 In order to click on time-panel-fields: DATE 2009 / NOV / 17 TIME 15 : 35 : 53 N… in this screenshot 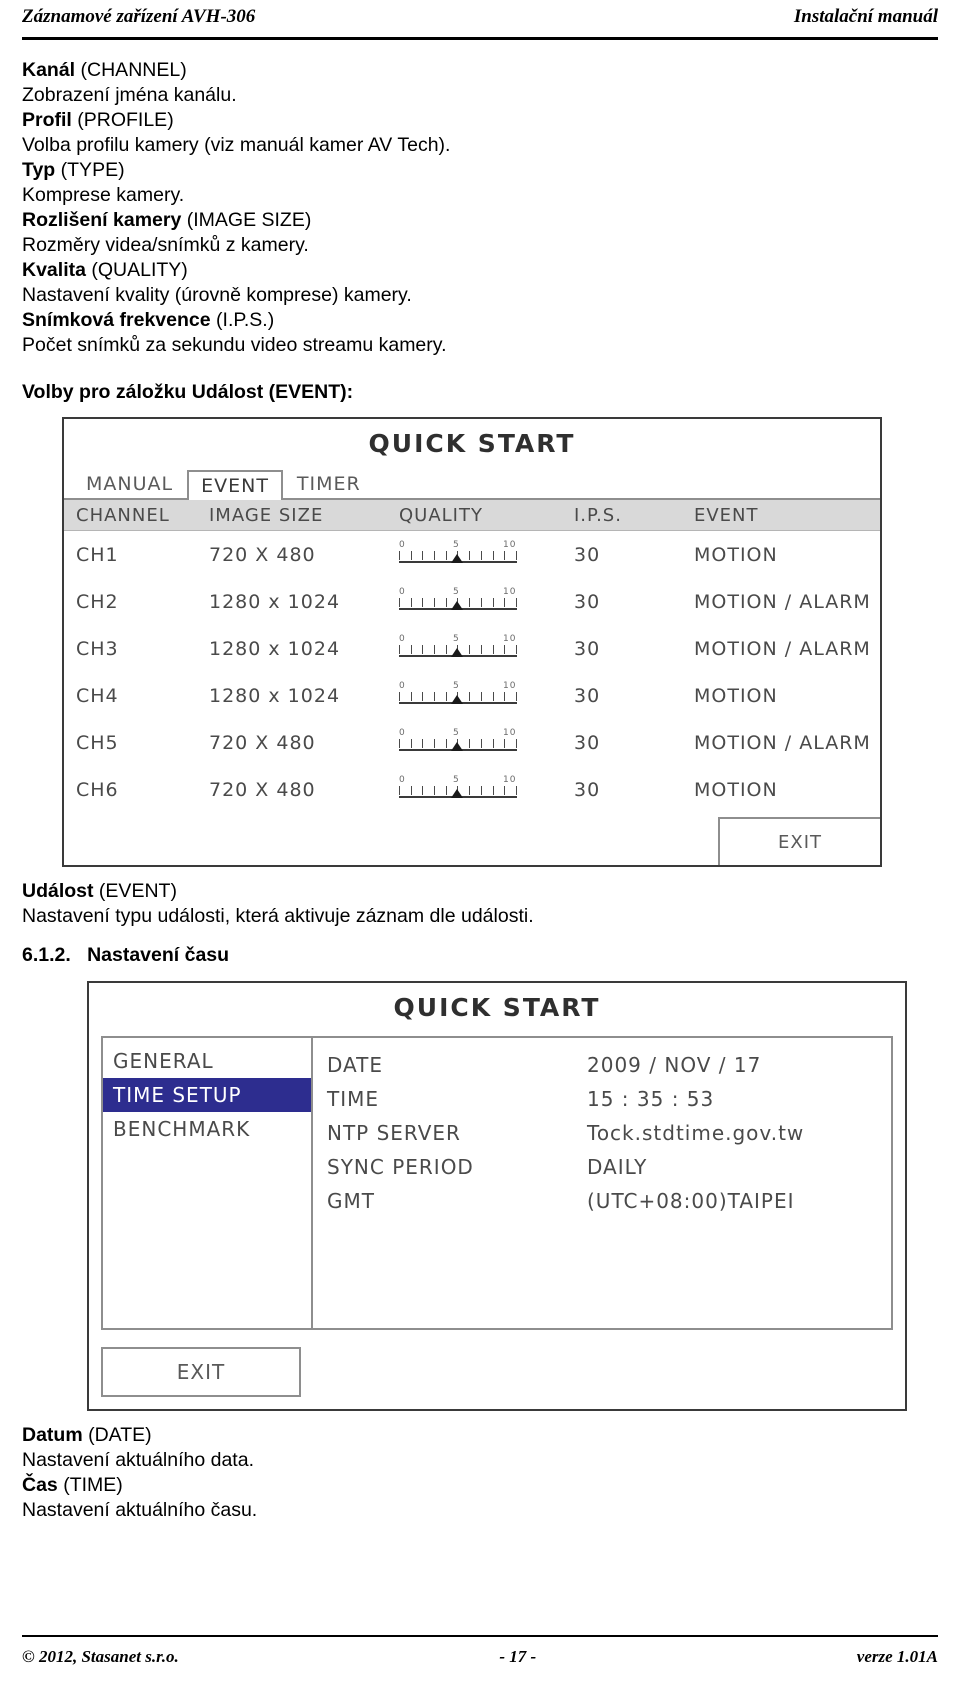, I will do `click(603, 1183)`.